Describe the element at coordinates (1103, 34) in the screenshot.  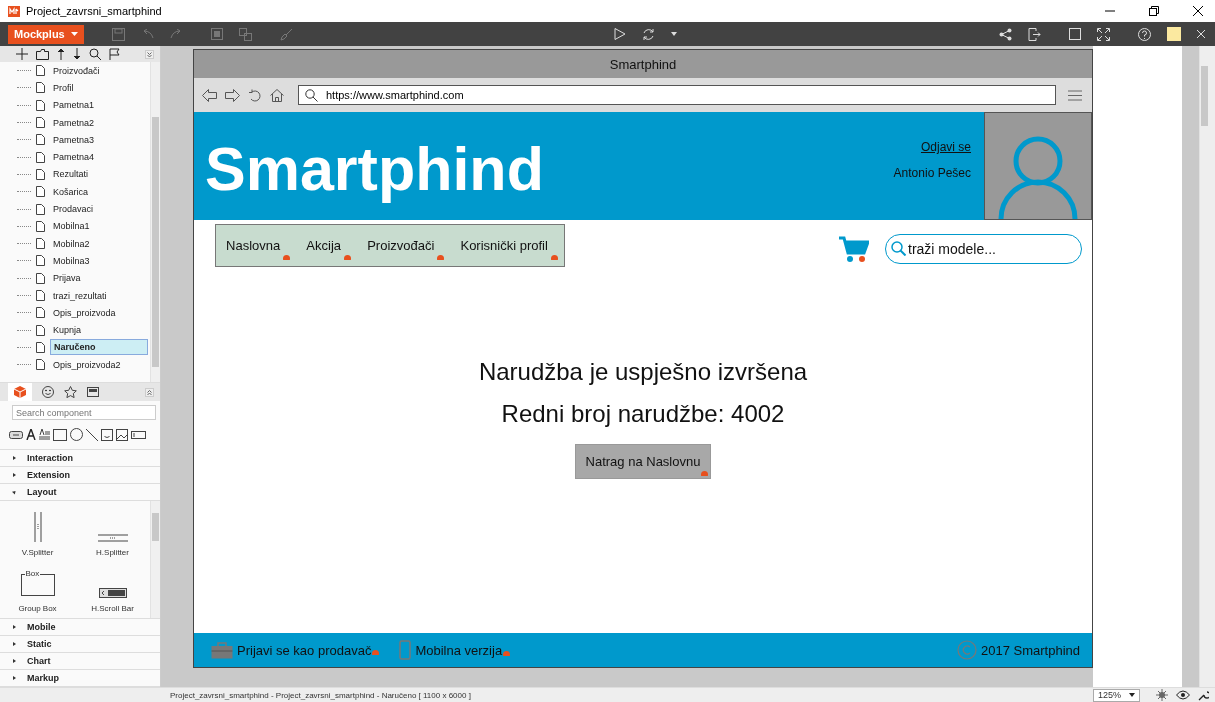
I see `fullscreen-icon` at that location.